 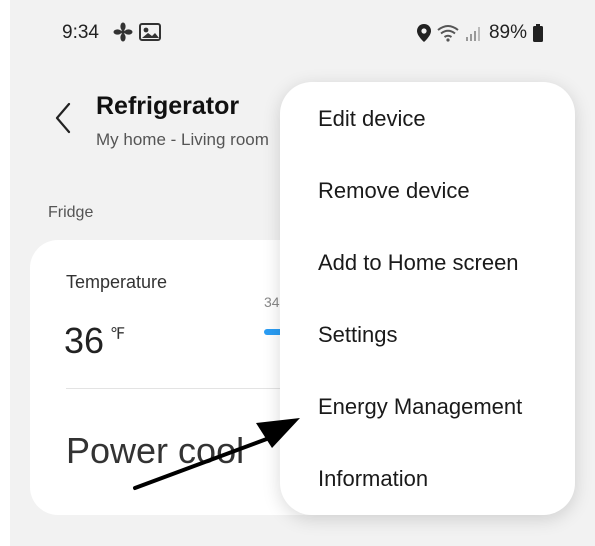 I want to click on arrow-shaft, so click(x=203, y=462).